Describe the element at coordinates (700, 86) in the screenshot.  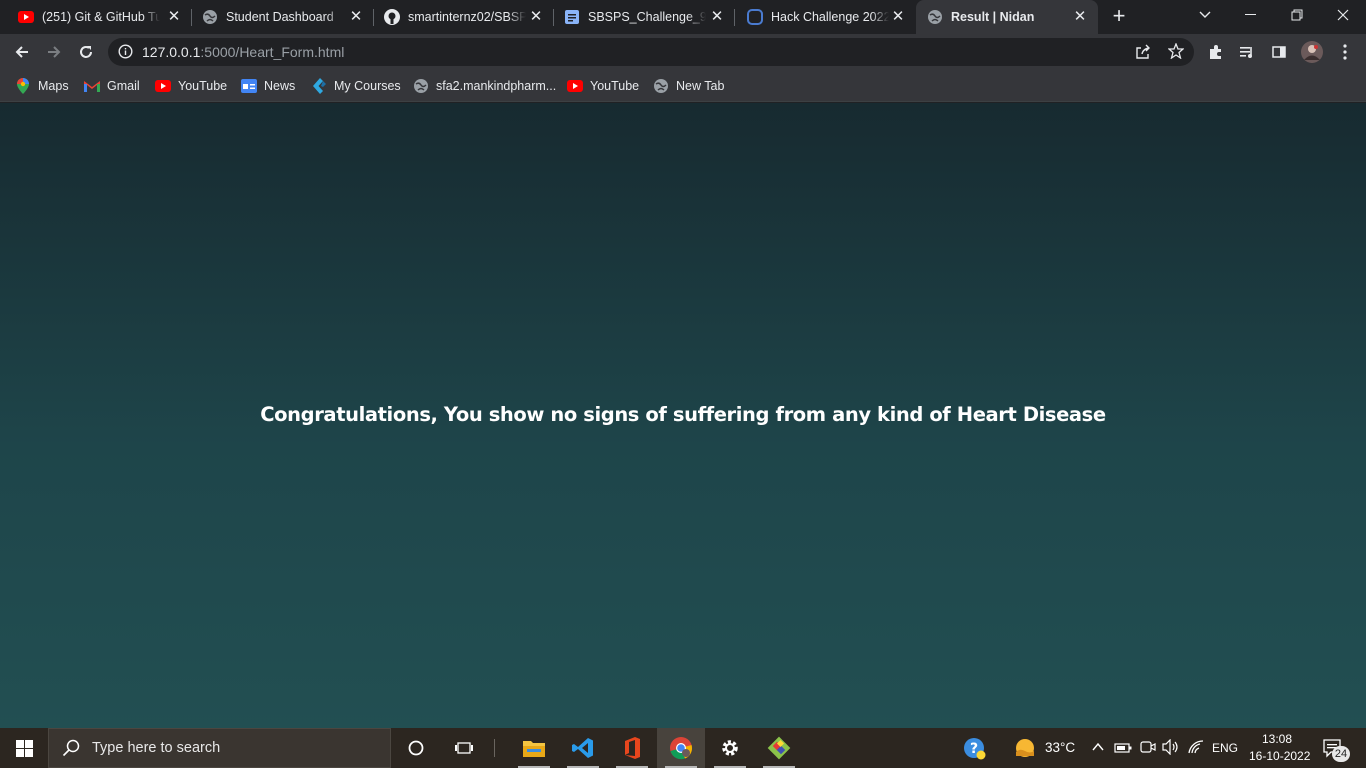
I see `bookmark-label: New Tab` at that location.